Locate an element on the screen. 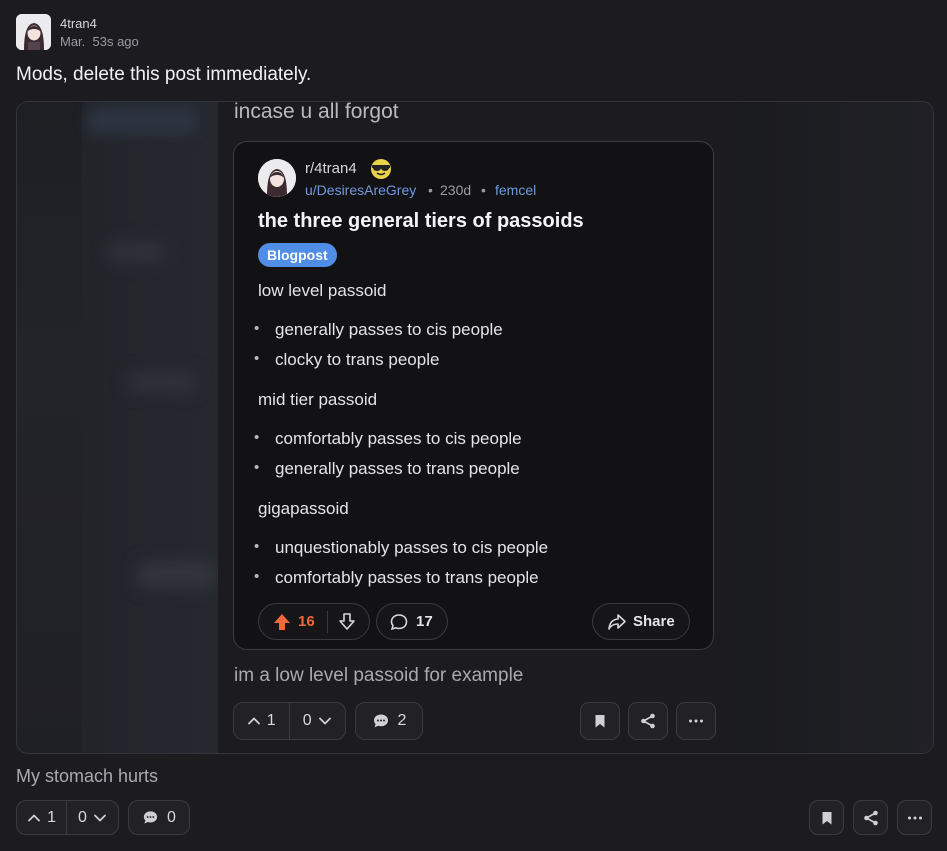 Image resolution: width=947 pixels, height=851 pixels. subreddit-avatar-illustration is located at coordinates (277, 178).